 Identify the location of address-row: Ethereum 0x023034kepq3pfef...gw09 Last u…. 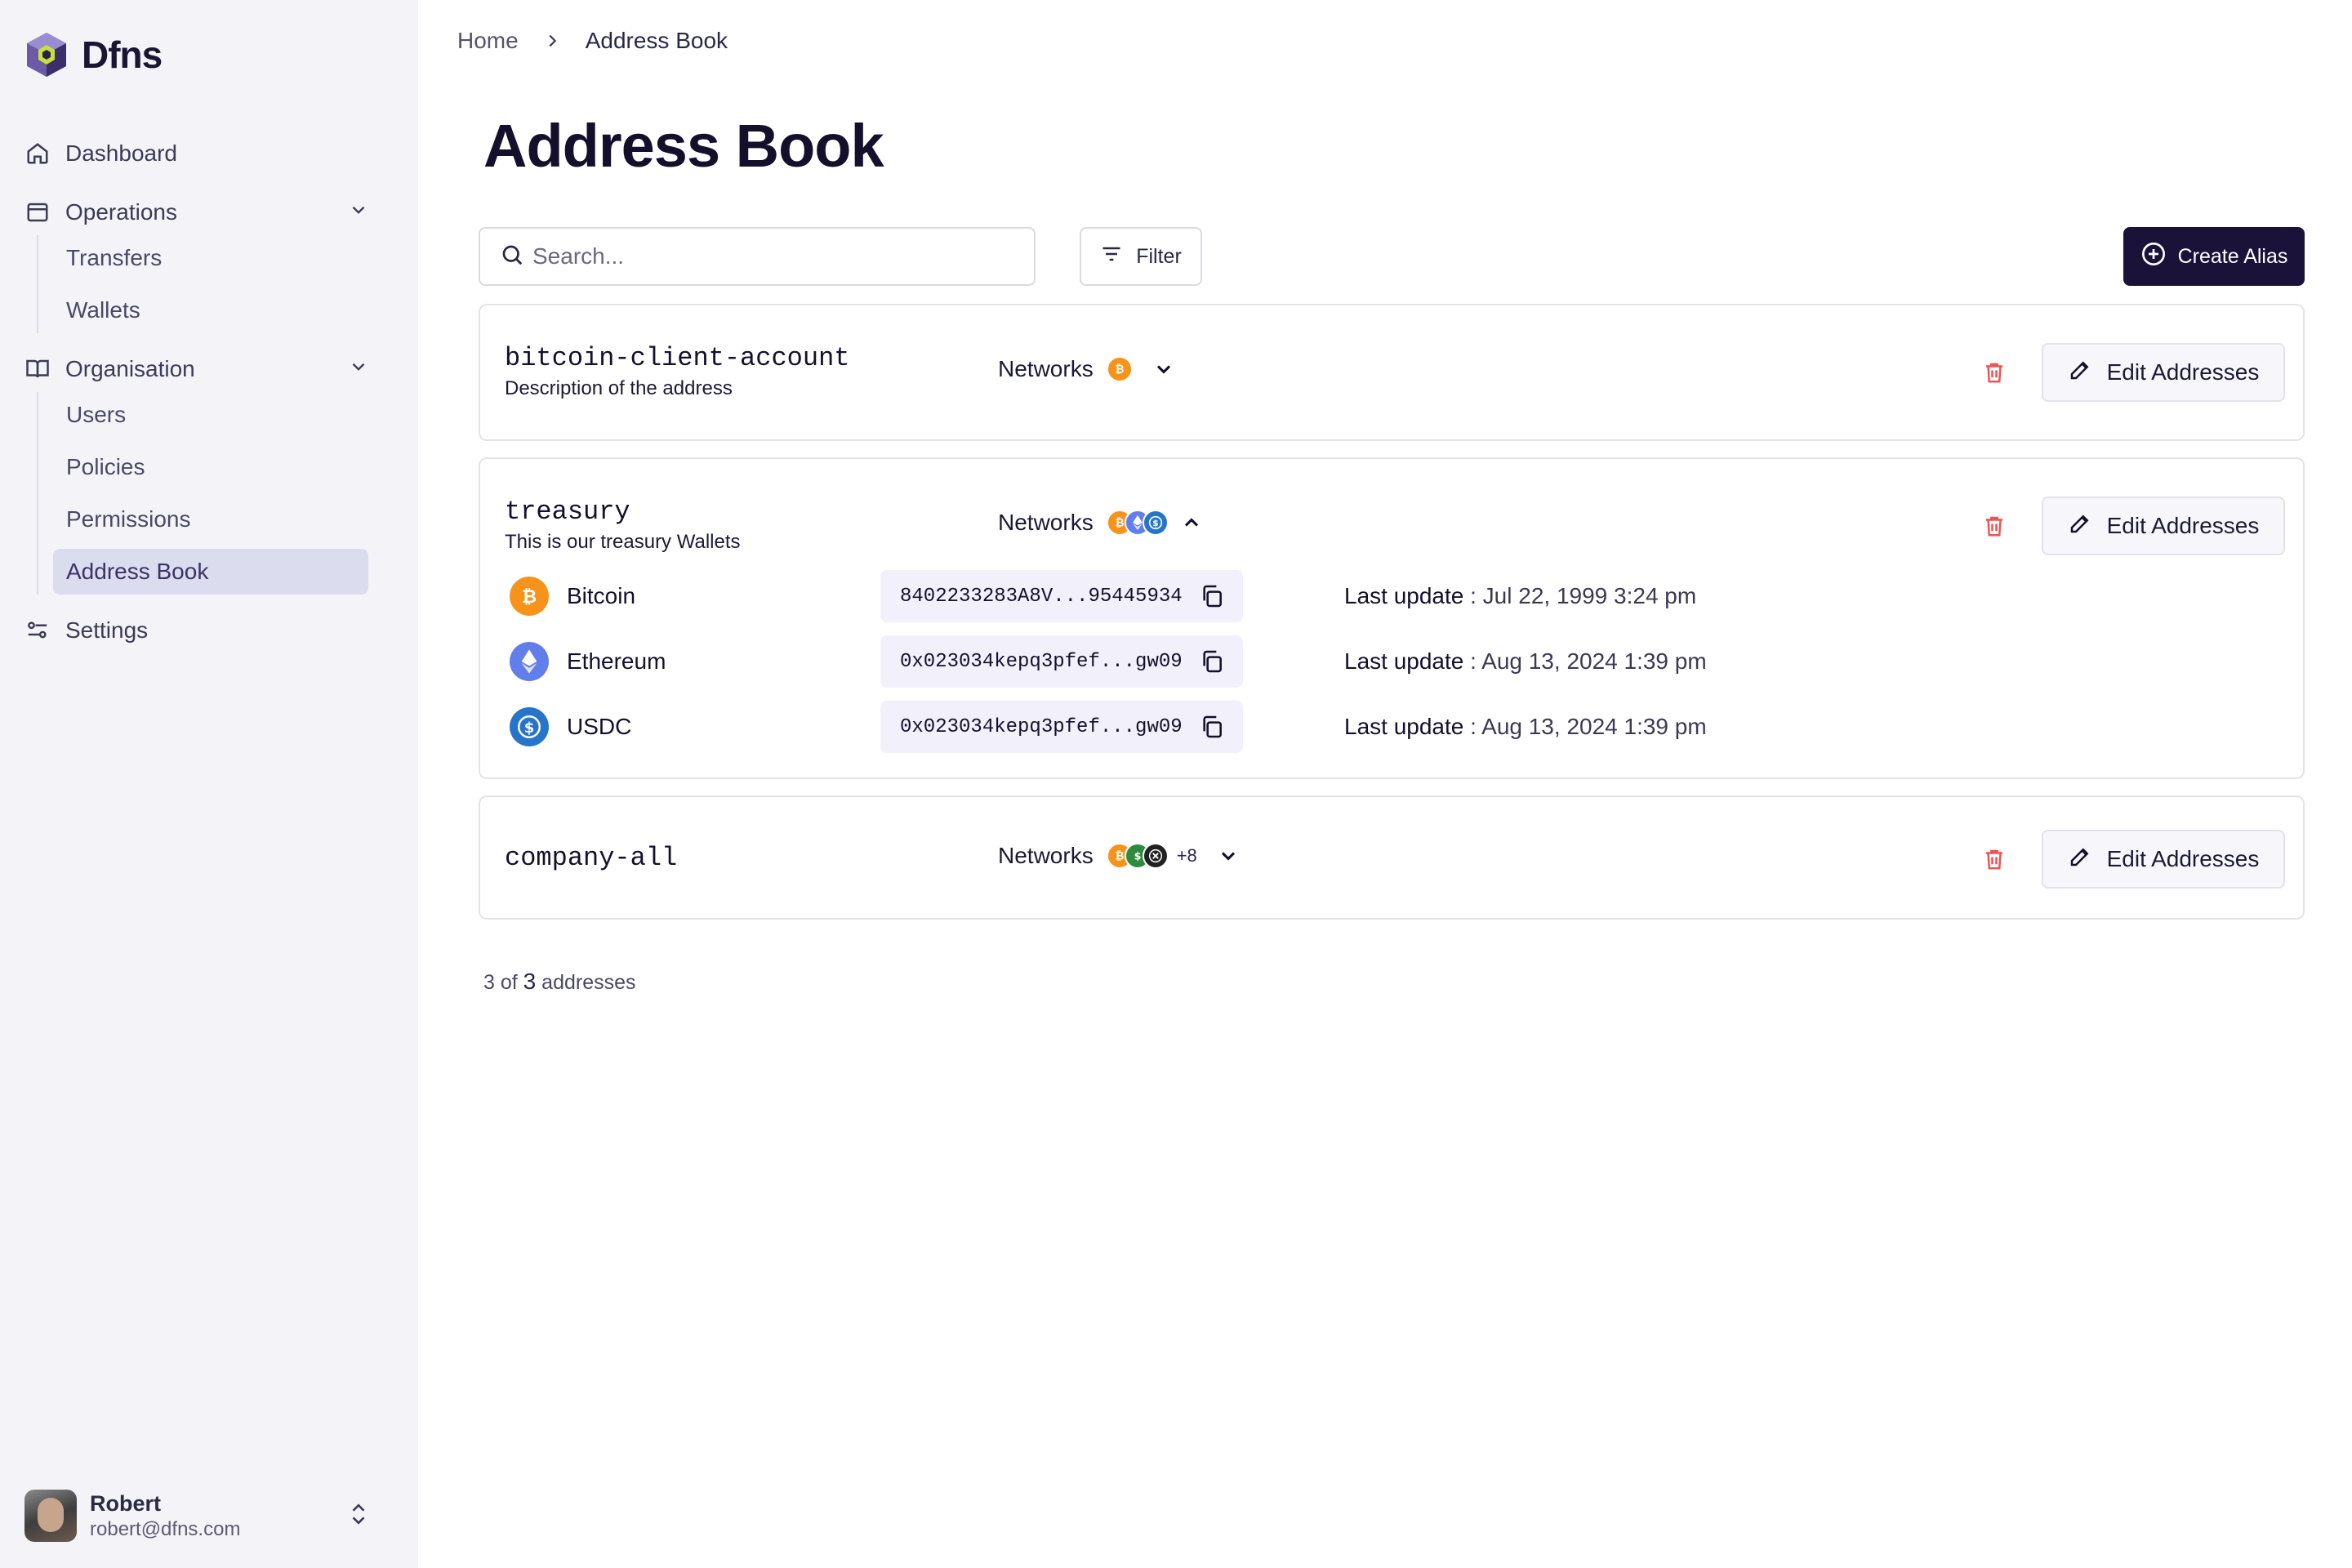
(1122, 661).